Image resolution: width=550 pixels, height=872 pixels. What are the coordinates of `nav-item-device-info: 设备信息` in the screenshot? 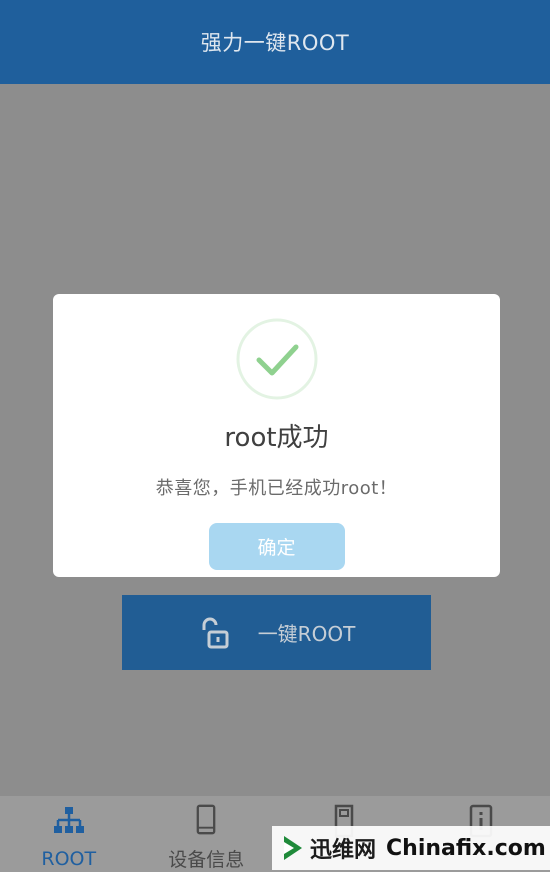 It's located at (207, 834).